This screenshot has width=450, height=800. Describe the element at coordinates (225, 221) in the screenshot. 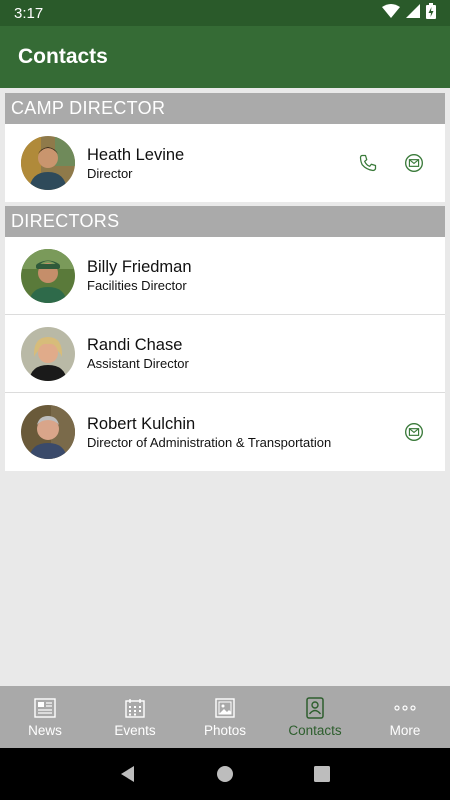

I see `section-header-directors: DIRECTORS` at that location.